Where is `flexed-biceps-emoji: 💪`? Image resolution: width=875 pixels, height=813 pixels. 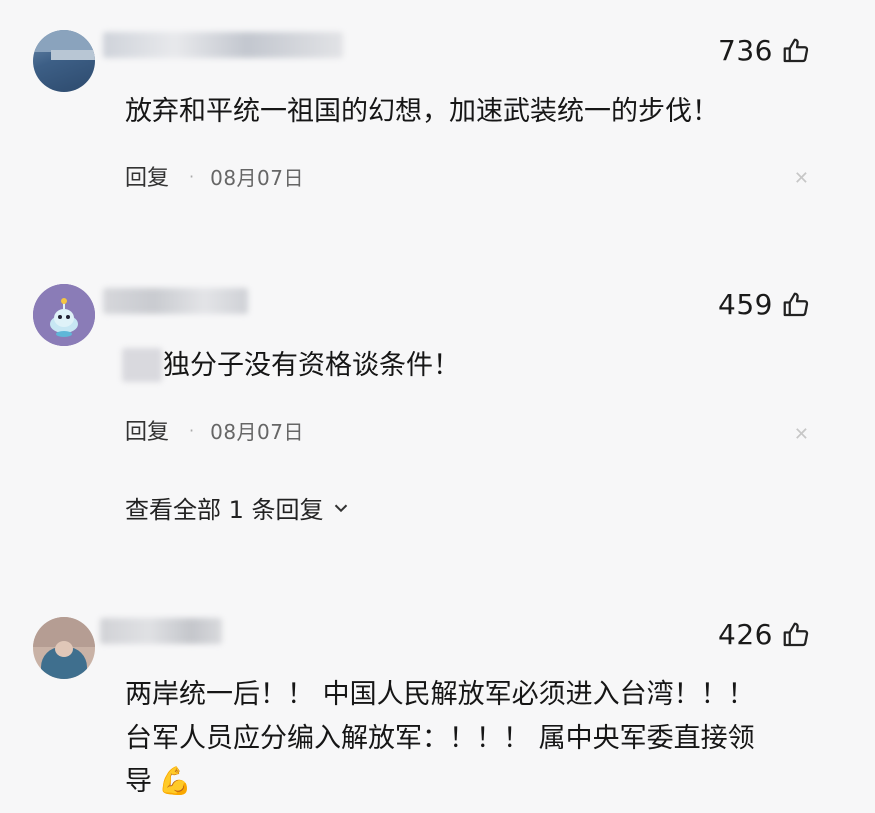
flexed-biceps-emoji: 💪 is located at coordinates (175, 781).